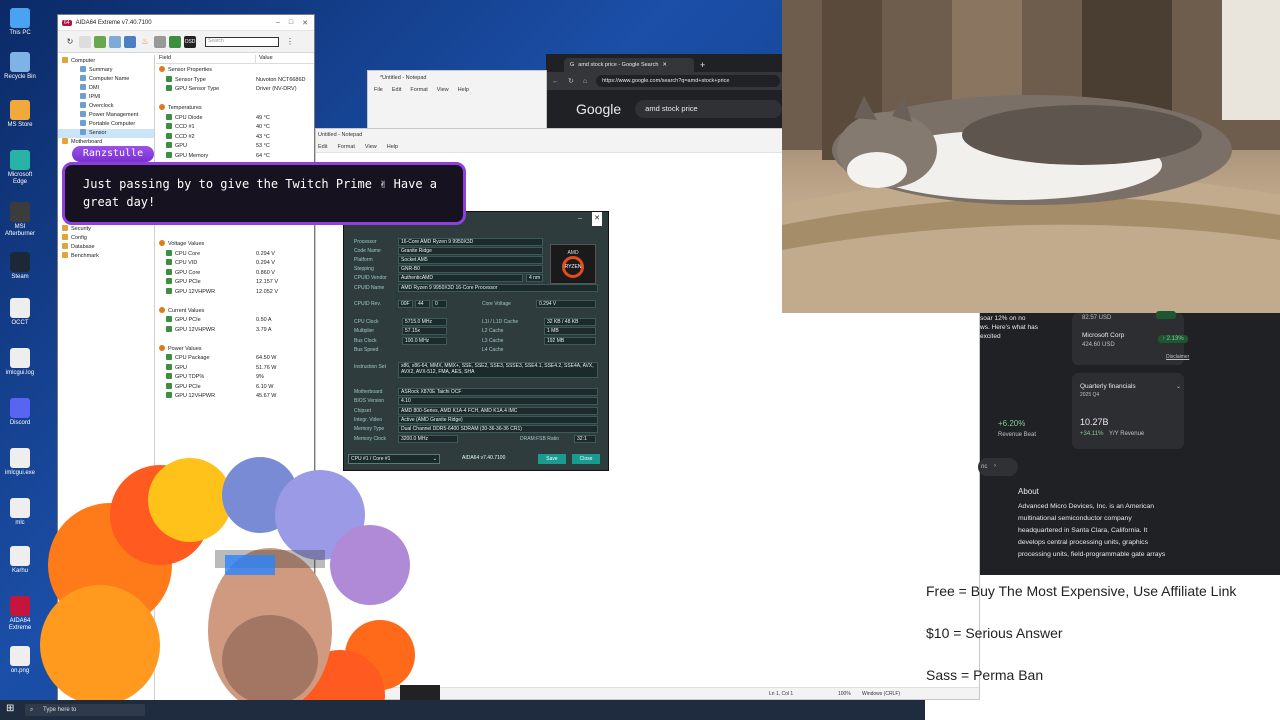  I want to click on tree-item: Benchmark, so click(106, 256).